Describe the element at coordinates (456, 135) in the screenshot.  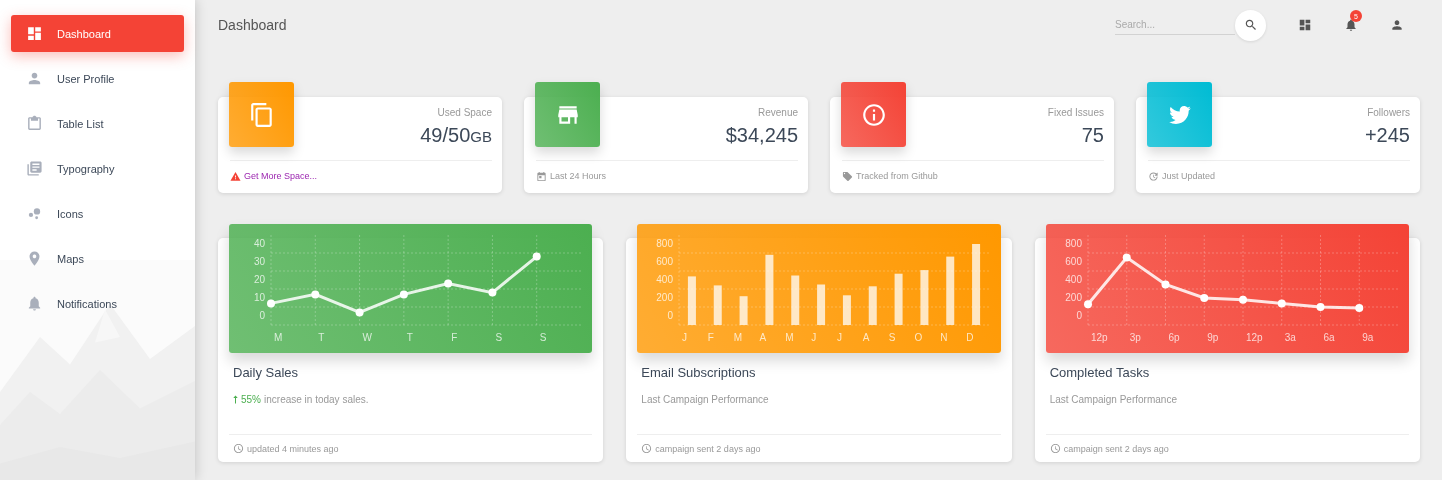
I see `stat-value: 49/50GB` at that location.